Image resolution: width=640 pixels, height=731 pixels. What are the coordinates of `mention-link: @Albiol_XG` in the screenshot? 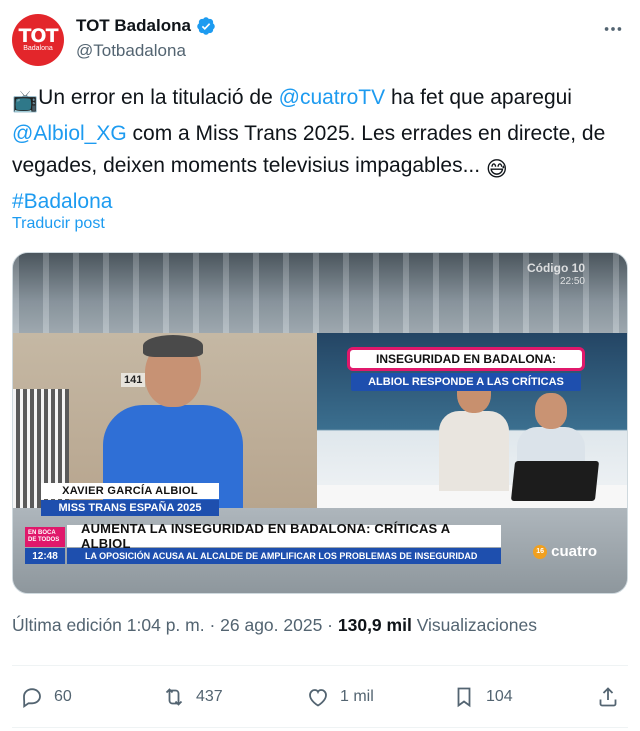 It's located at (69, 133).